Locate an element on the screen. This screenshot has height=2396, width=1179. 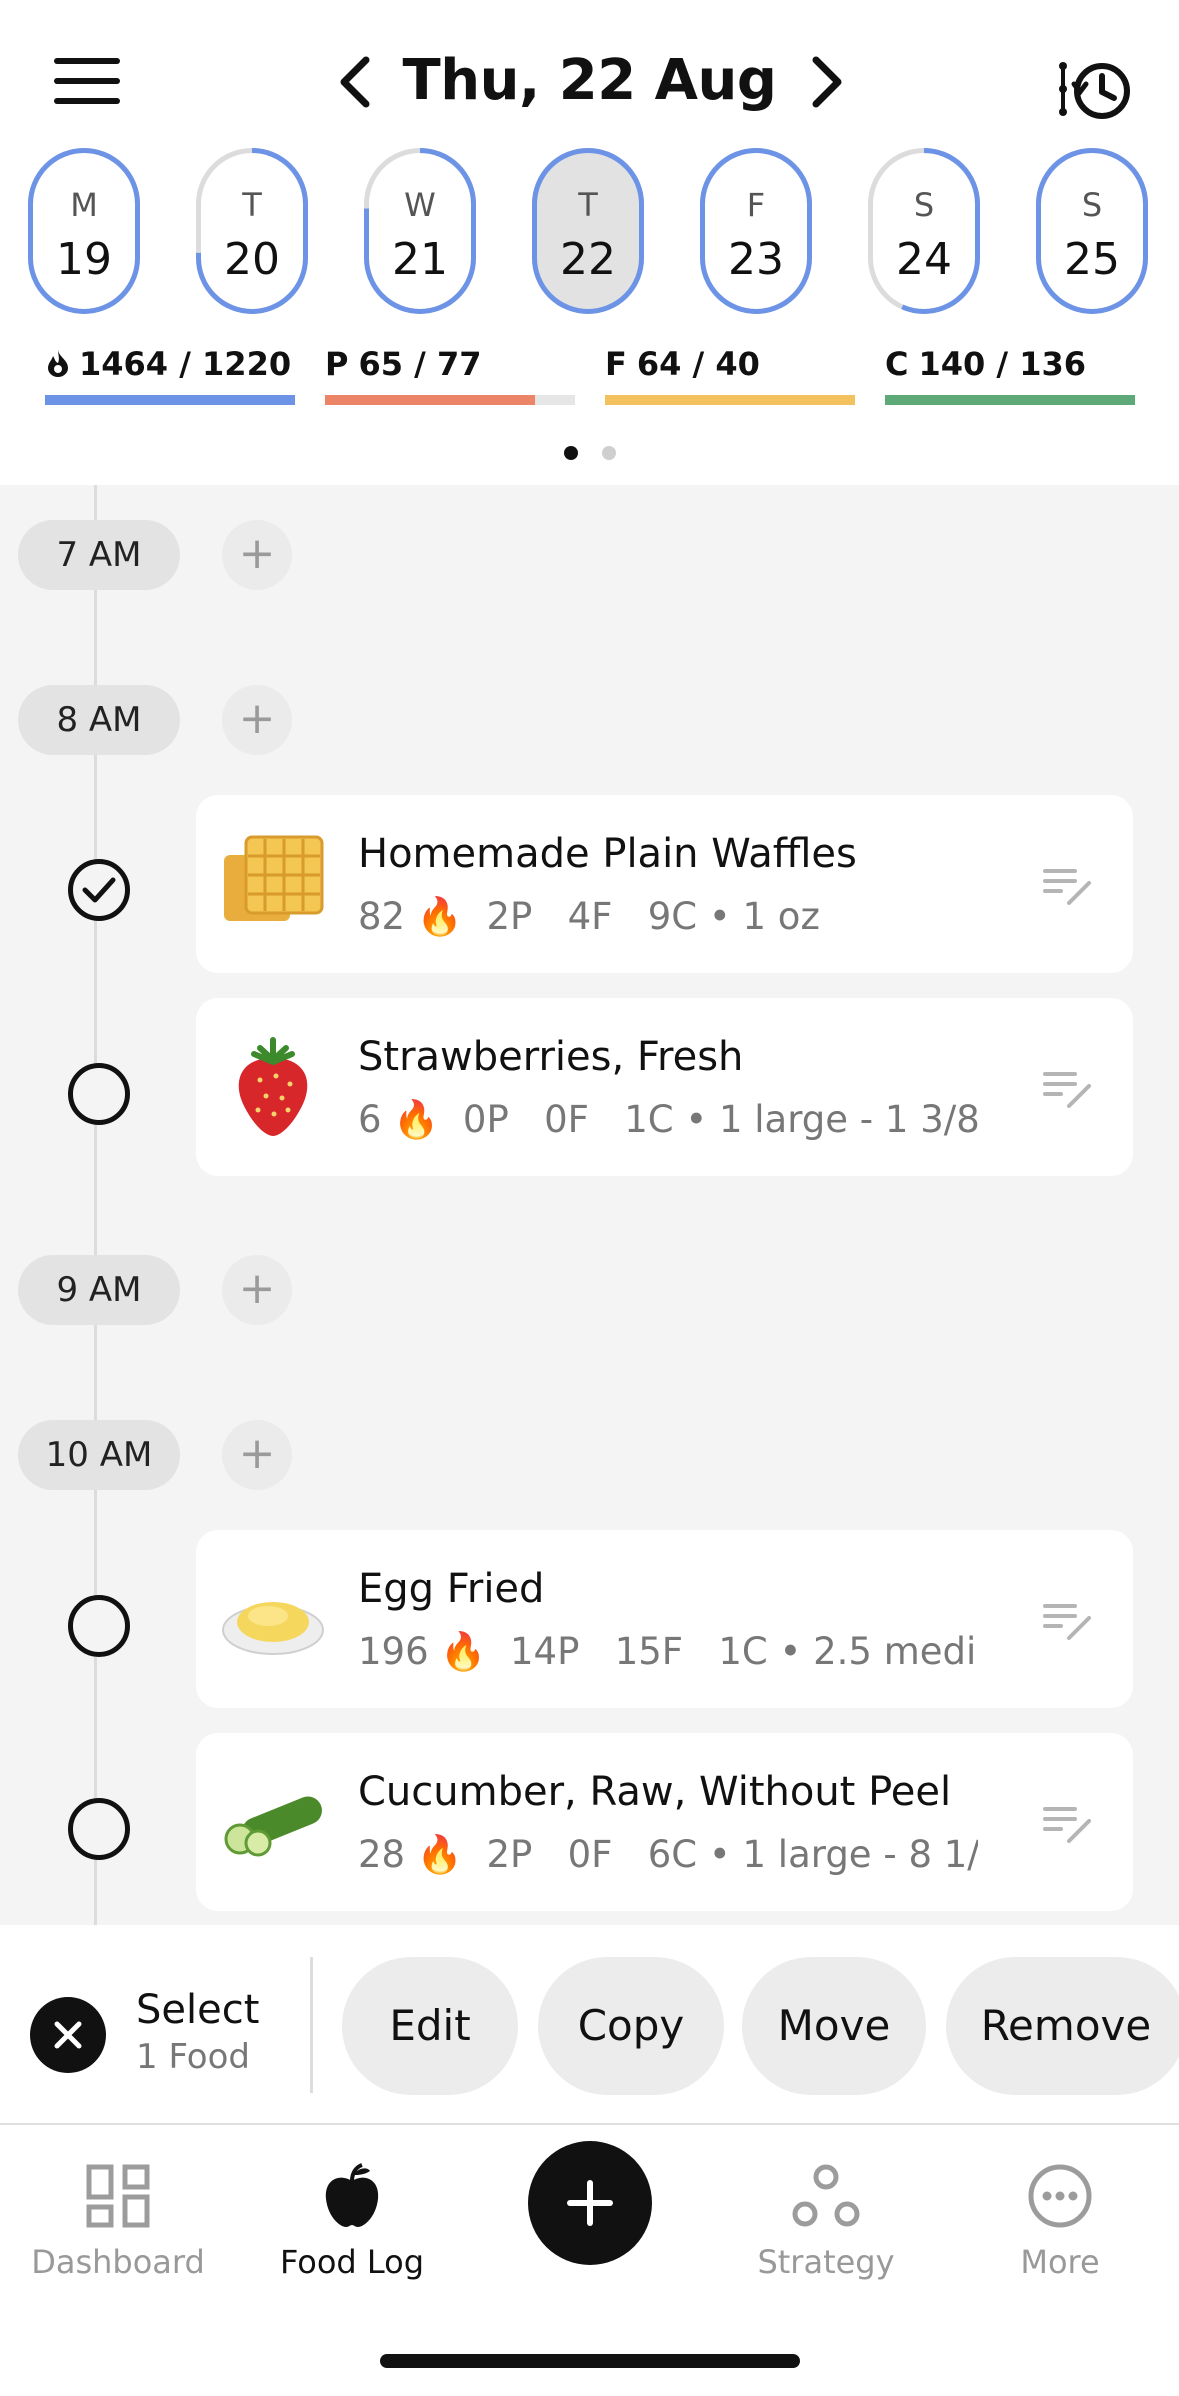
history-icon is located at coordinates (1096, 89).